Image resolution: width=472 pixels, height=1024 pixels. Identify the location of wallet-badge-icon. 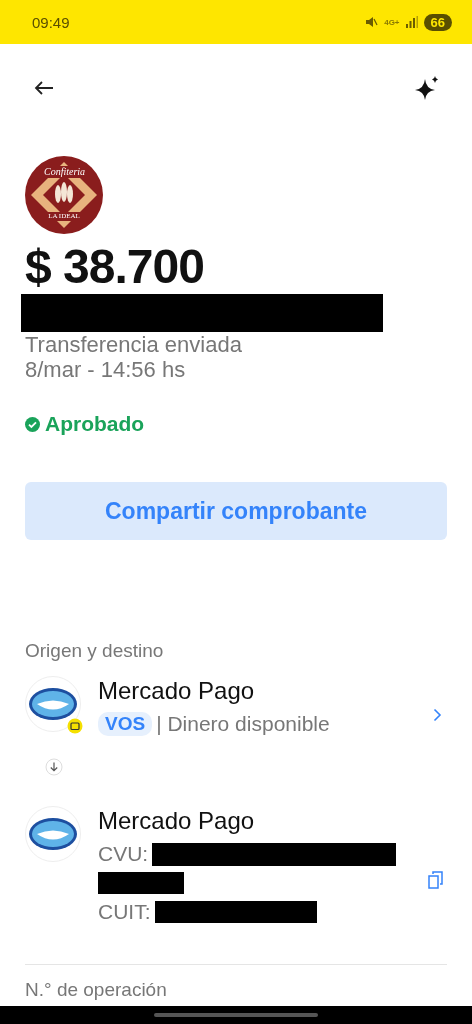
(75, 726).